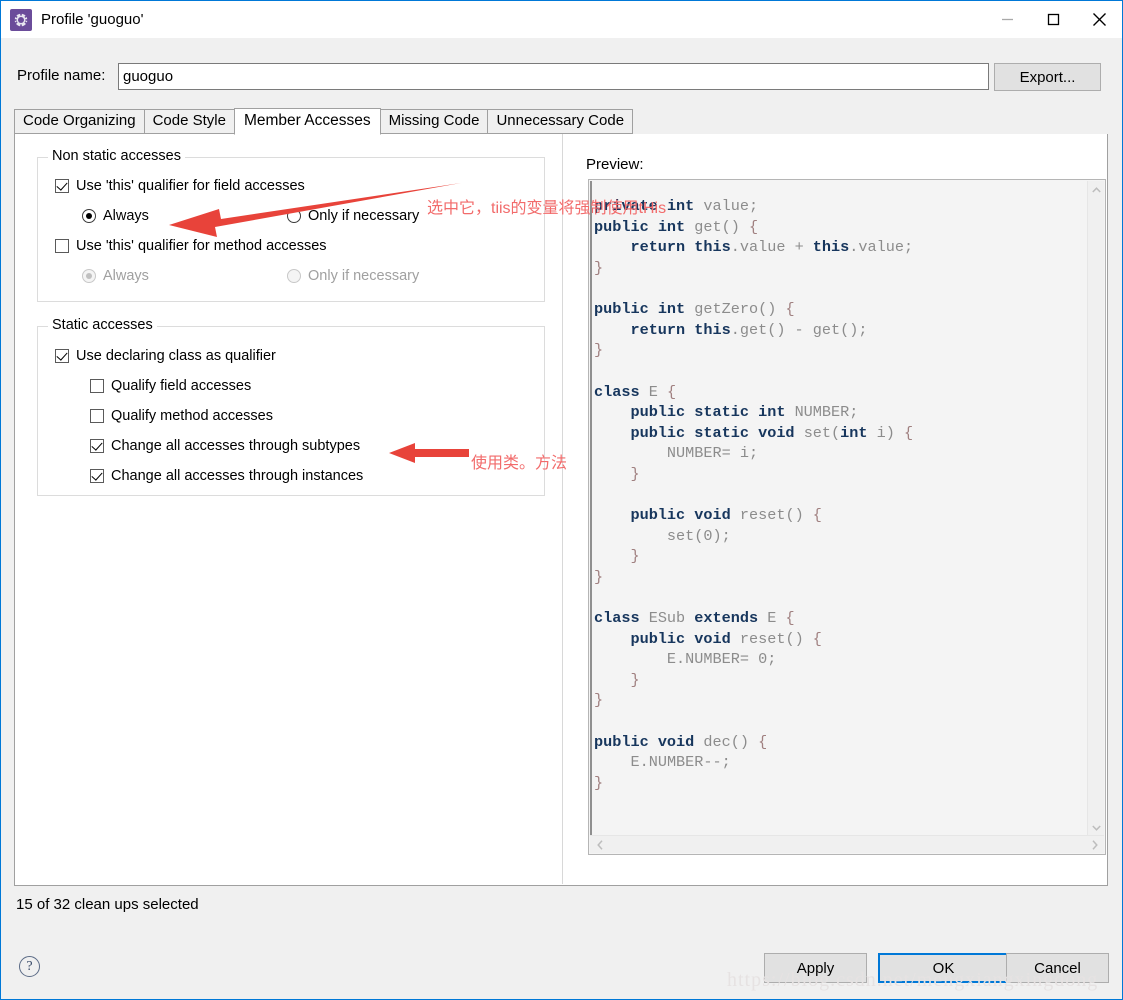 This screenshot has height=1000, width=1123. I want to click on radio-field-always: Always, so click(115, 216).